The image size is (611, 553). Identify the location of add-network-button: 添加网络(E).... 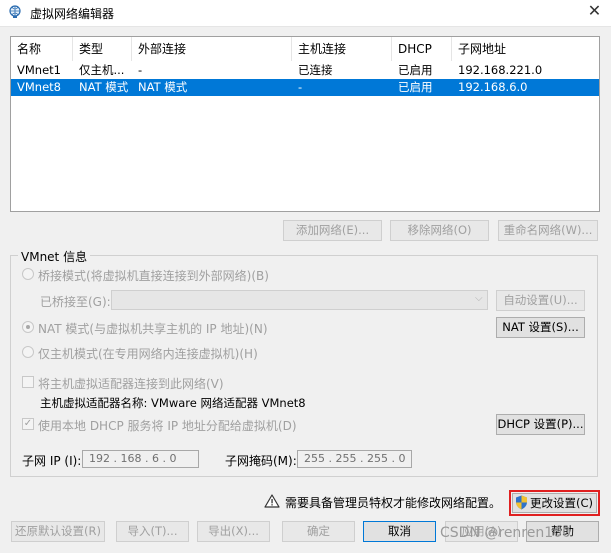
(332, 230).